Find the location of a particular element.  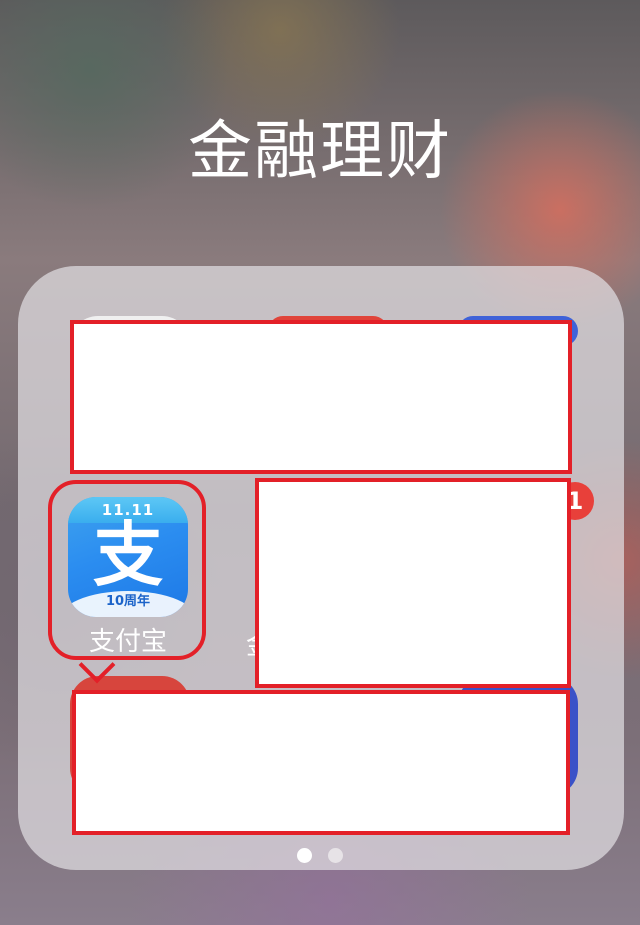

alipay-icon-sub-text: 10周年 is located at coordinates (128, 601).